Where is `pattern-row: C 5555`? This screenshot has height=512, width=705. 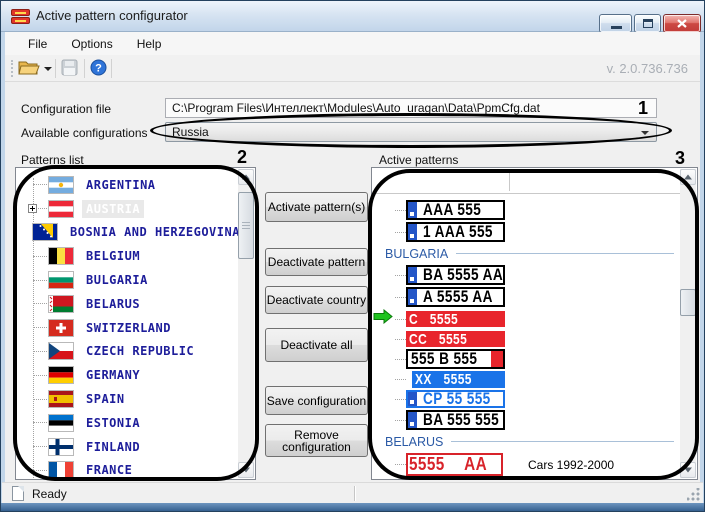 pattern-row: C 5555 is located at coordinates (526, 318).